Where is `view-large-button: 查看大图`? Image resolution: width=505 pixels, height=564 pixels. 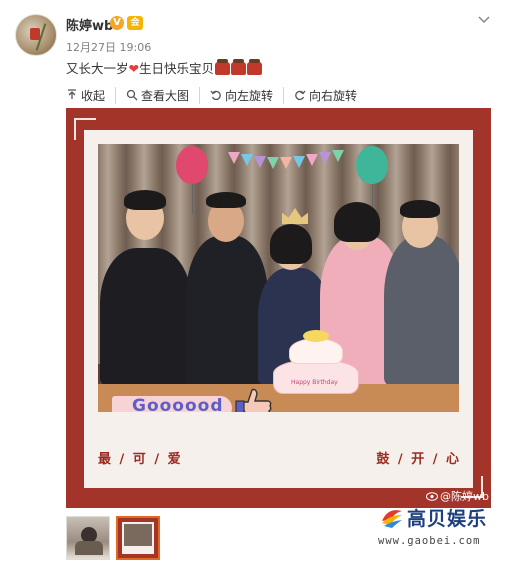 view-large-button: 查看大图 is located at coordinates (163, 95).